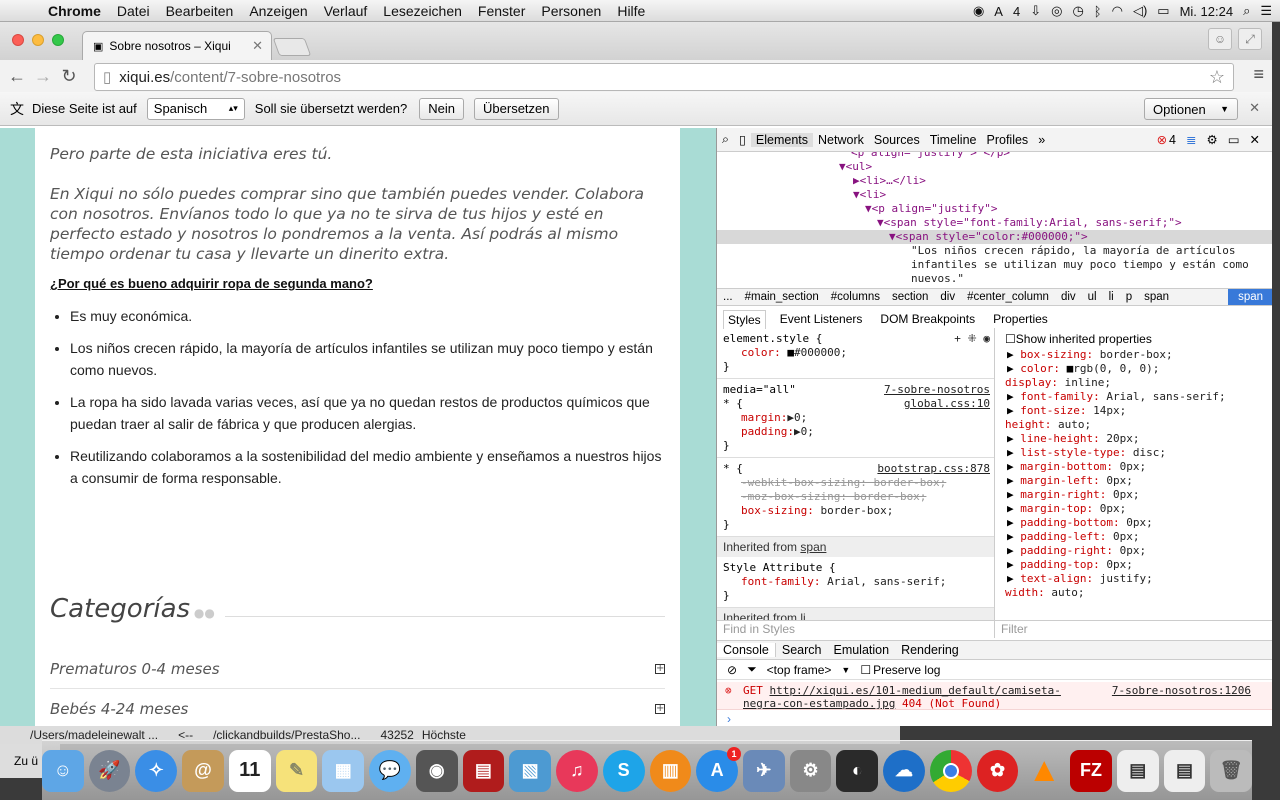 The height and width of the screenshot is (800, 1280). I want to click on trash-icon: 🗑, so click(1231, 770).